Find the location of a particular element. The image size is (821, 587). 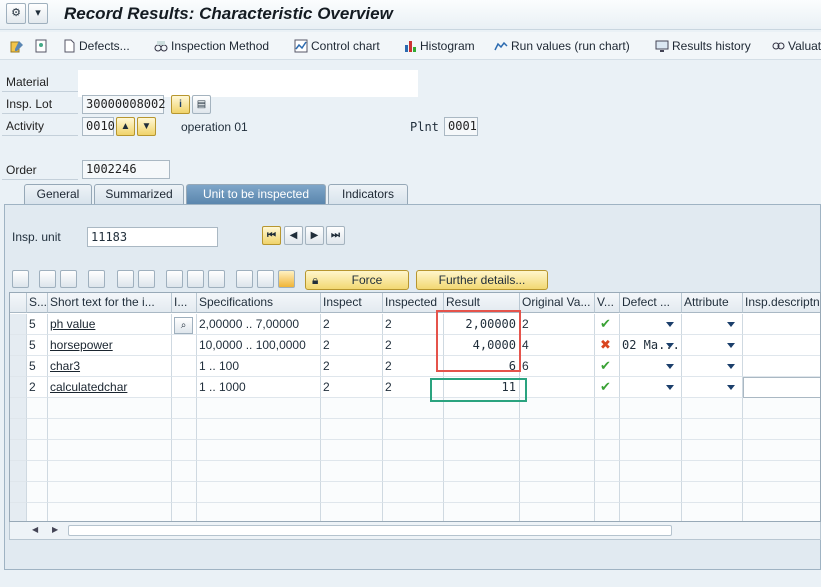

deselect-all-icon is located at coordinates (68, 279).